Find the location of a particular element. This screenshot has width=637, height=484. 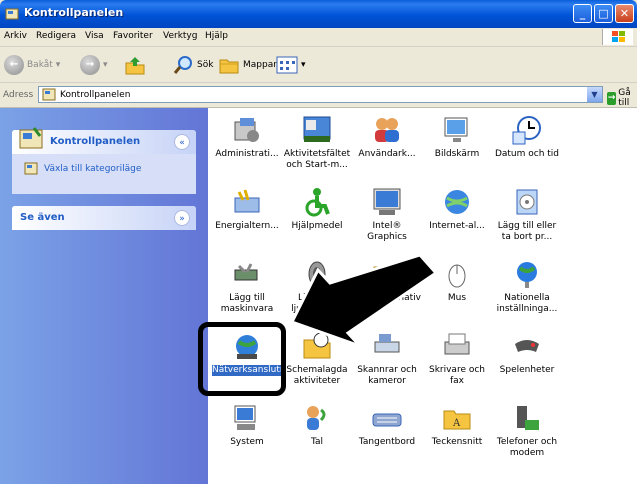

annotation-arrow-icon is located at coordinates (364, 300).